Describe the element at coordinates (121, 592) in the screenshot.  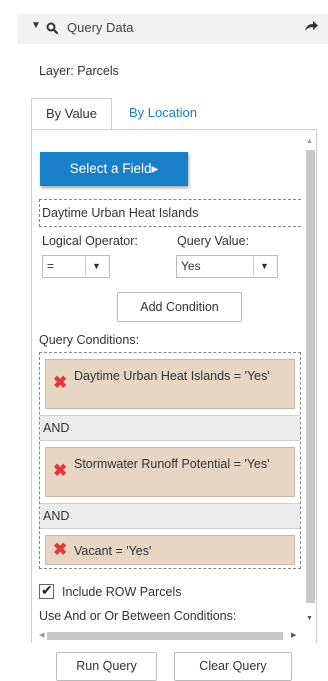
I see `include-row-label: Include ROW Parcels` at that location.